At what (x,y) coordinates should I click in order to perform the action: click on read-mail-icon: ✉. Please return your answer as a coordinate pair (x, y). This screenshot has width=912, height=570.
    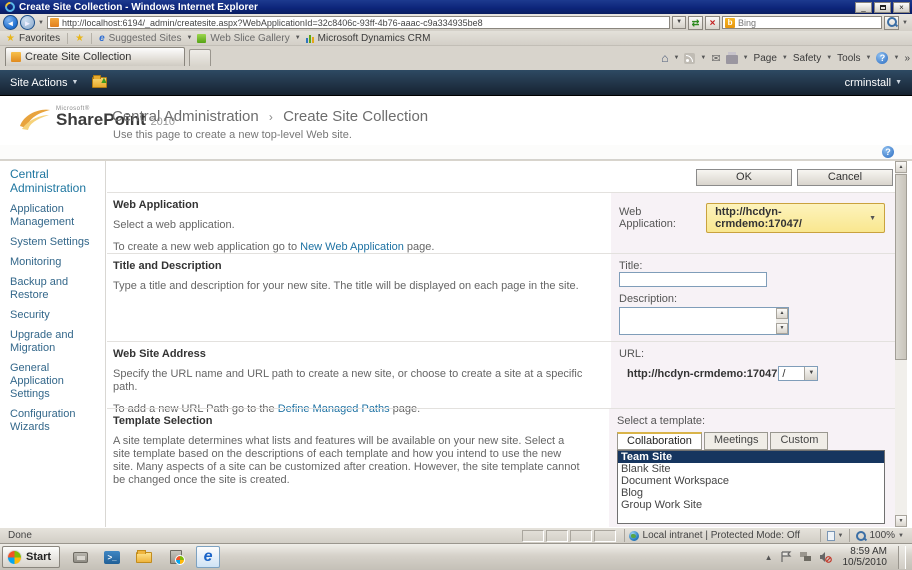
    Looking at the image, I should click on (715, 58).